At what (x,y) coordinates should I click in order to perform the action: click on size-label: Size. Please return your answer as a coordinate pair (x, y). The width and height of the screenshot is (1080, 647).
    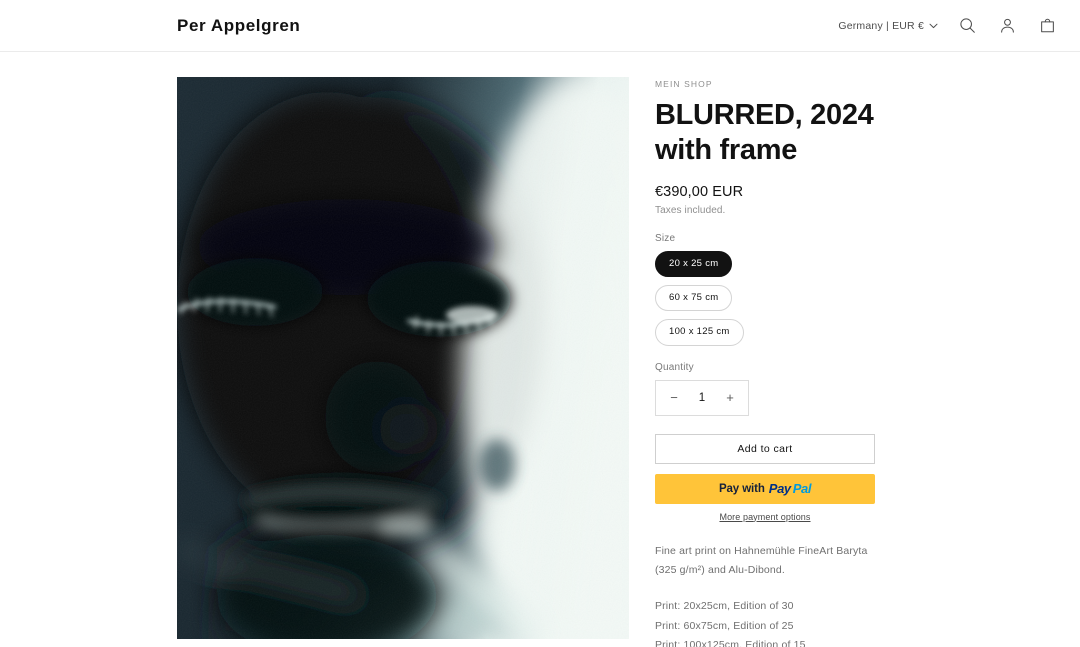
    Looking at the image, I should click on (665, 238).